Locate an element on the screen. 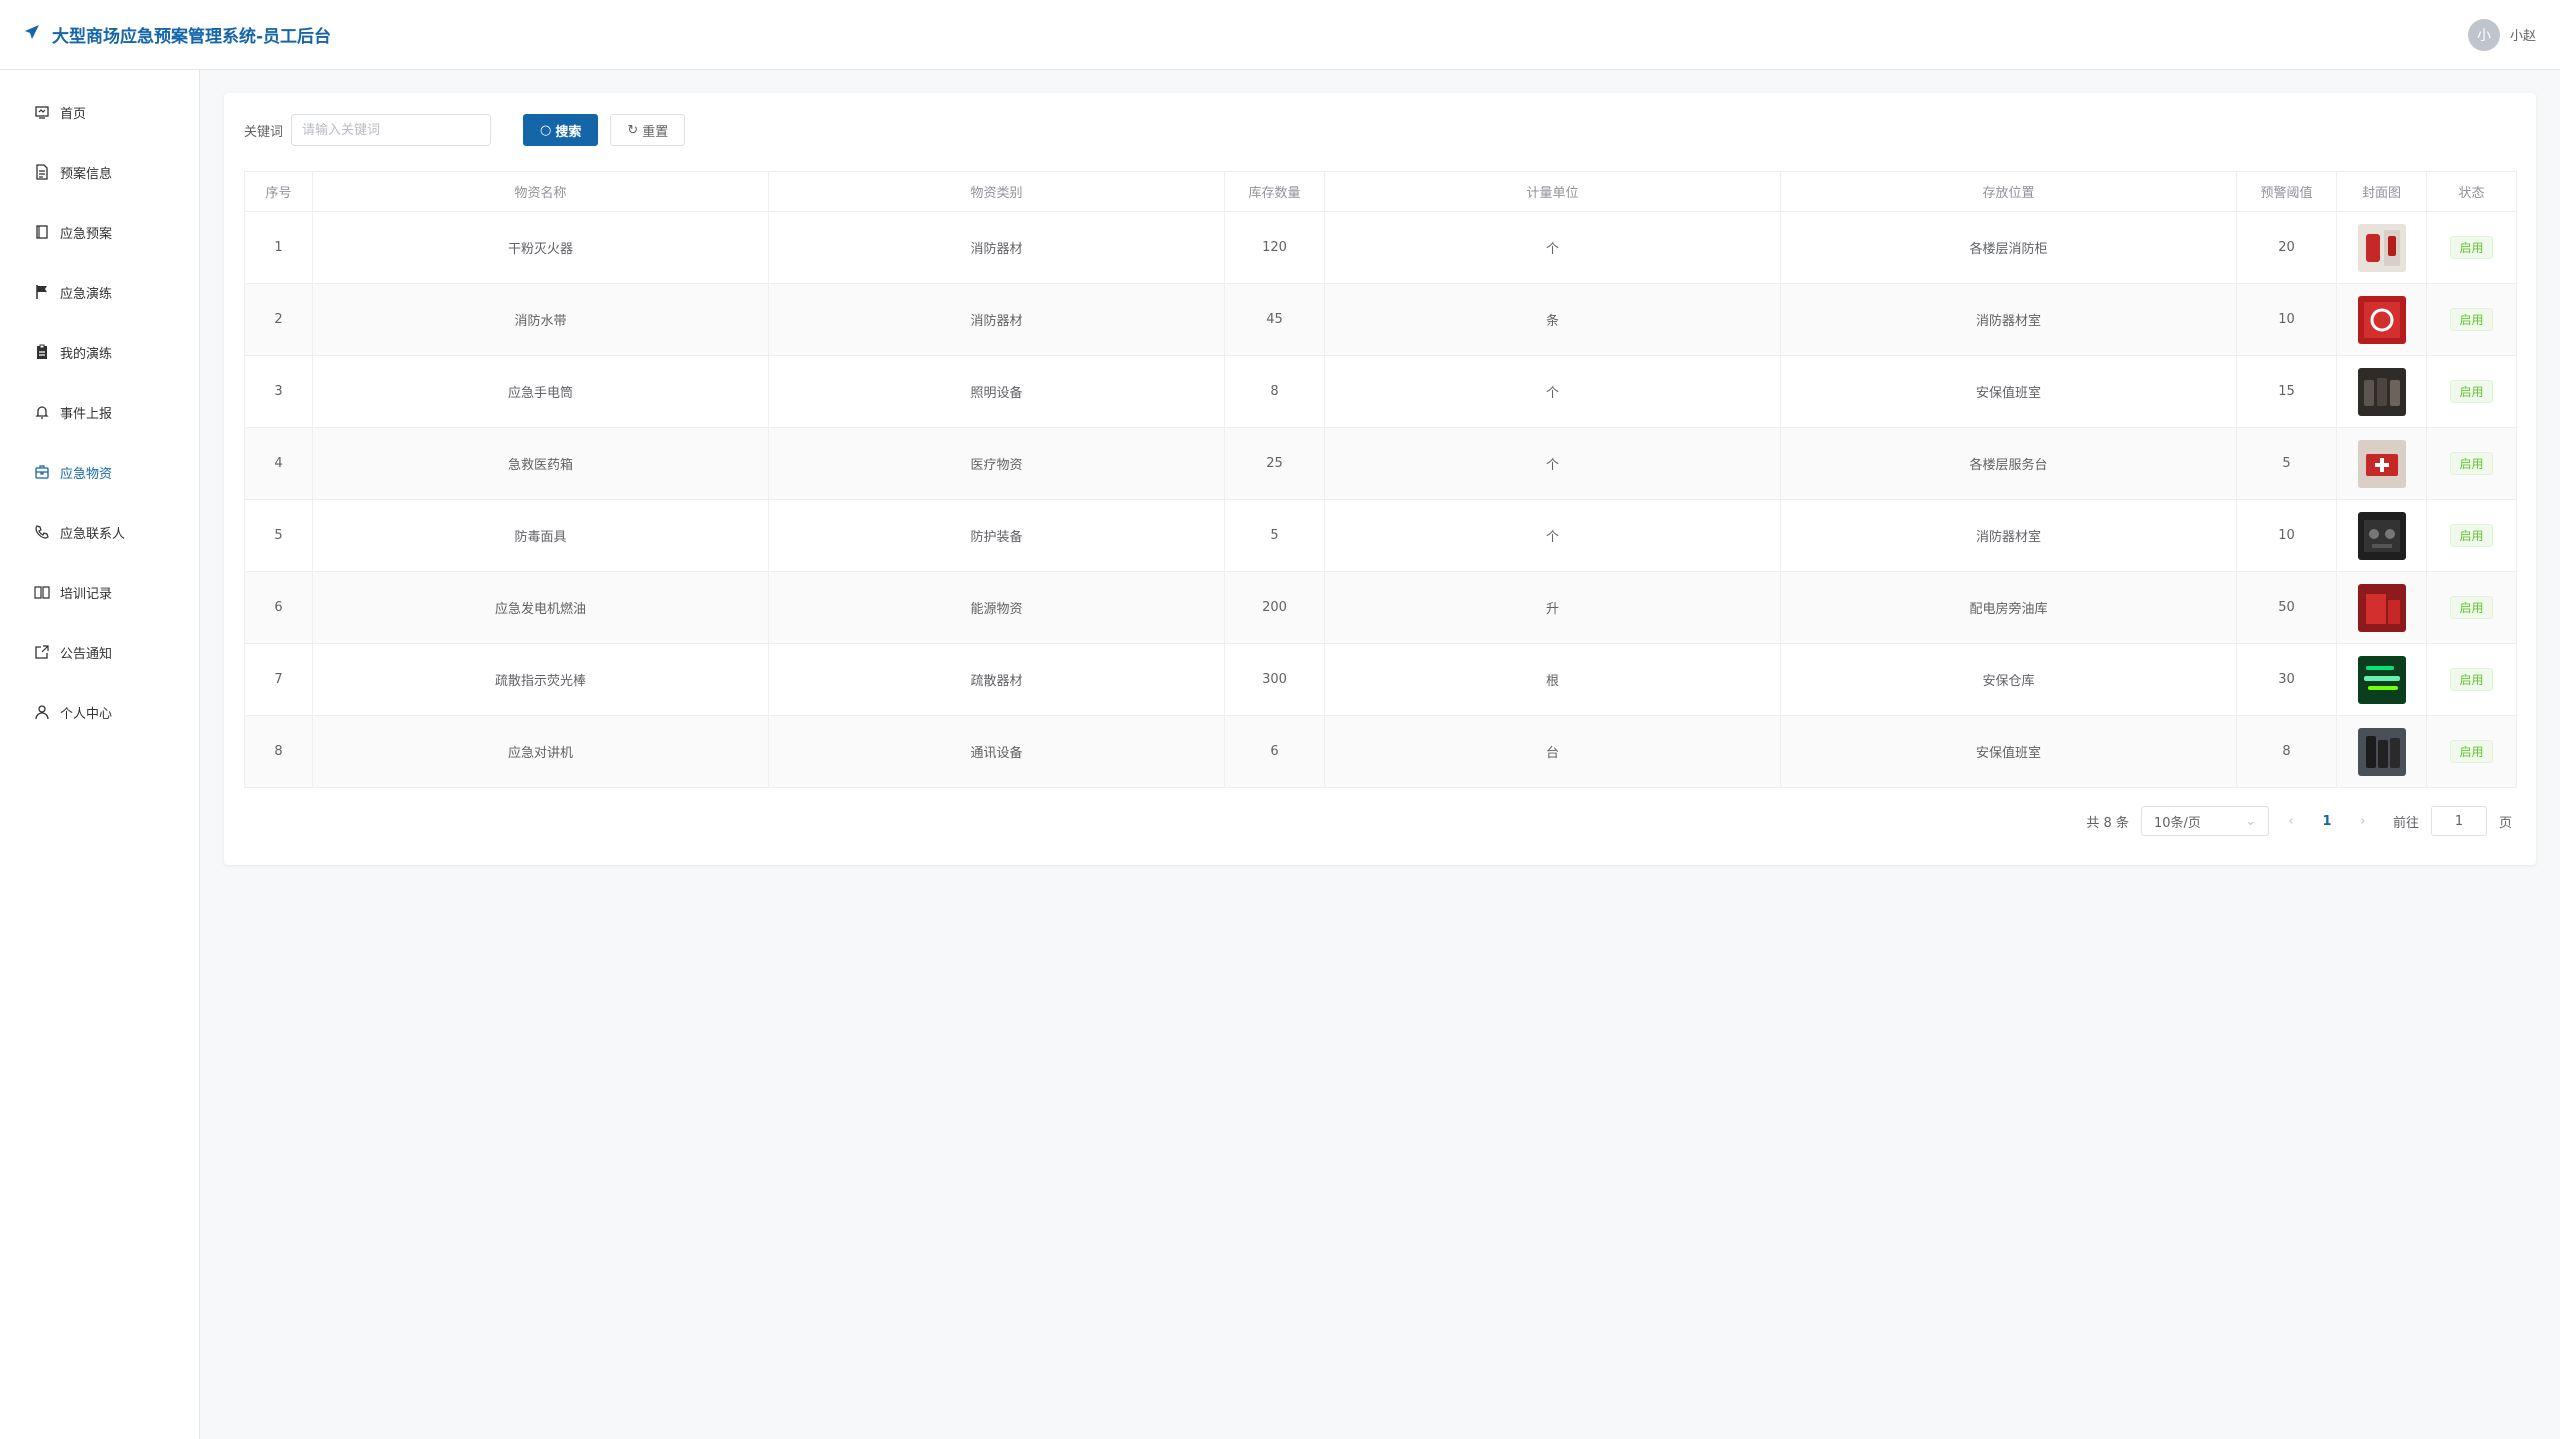  external-icon is located at coordinates (42, 652).